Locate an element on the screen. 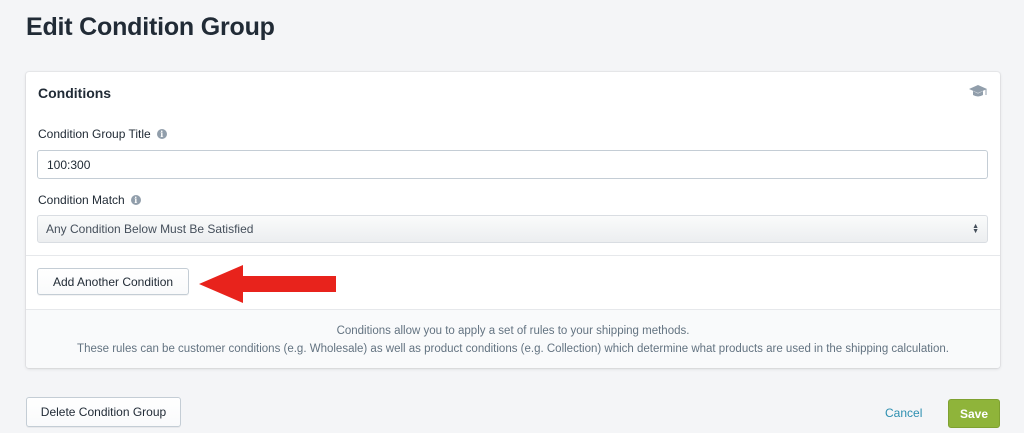 The width and height of the screenshot is (1024, 433). condition-match-label: Condition Match i is located at coordinates (89, 200).